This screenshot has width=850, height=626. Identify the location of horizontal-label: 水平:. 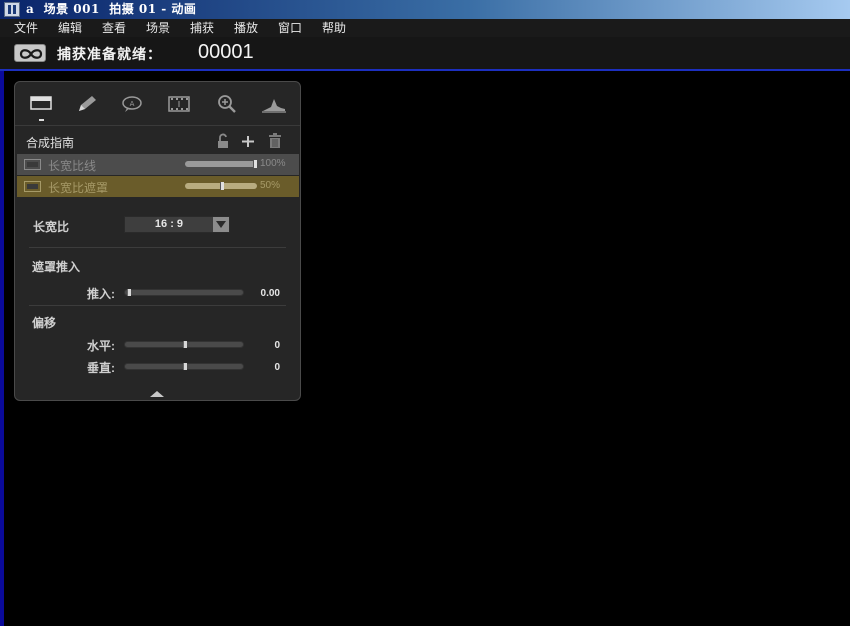
(101, 346).